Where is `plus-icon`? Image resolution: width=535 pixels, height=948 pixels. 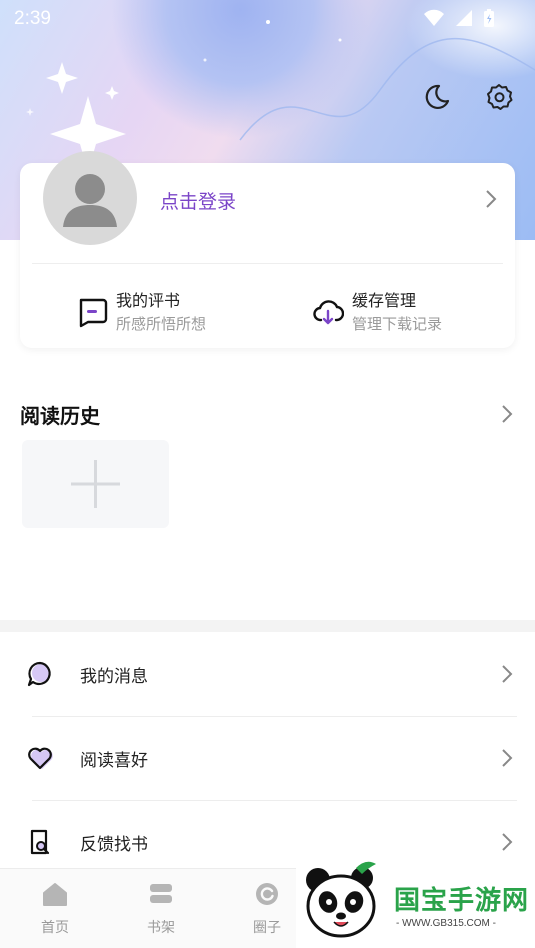 plus-icon is located at coordinates (95, 484).